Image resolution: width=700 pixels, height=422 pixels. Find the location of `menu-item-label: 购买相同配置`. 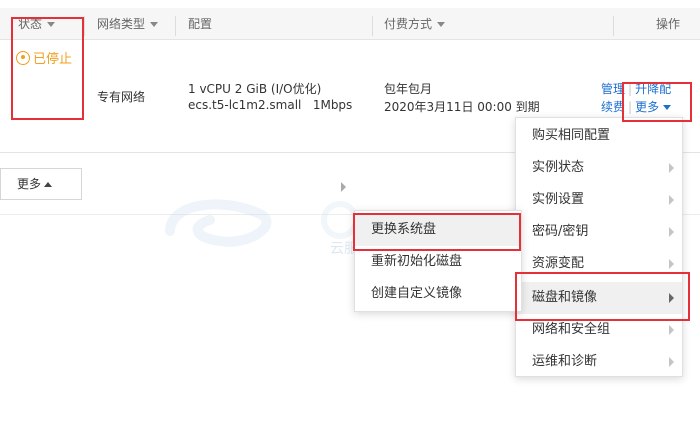

menu-item-label: 购买相同配置 is located at coordinates (571, 135).